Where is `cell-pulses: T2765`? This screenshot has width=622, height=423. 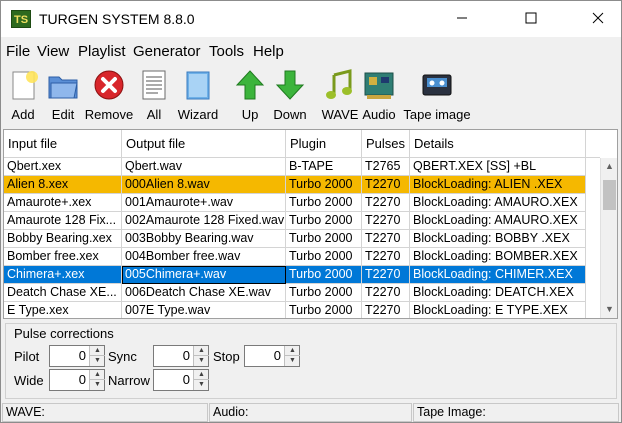 cell-pulses: T2765 is located at coordinates (386, 167).